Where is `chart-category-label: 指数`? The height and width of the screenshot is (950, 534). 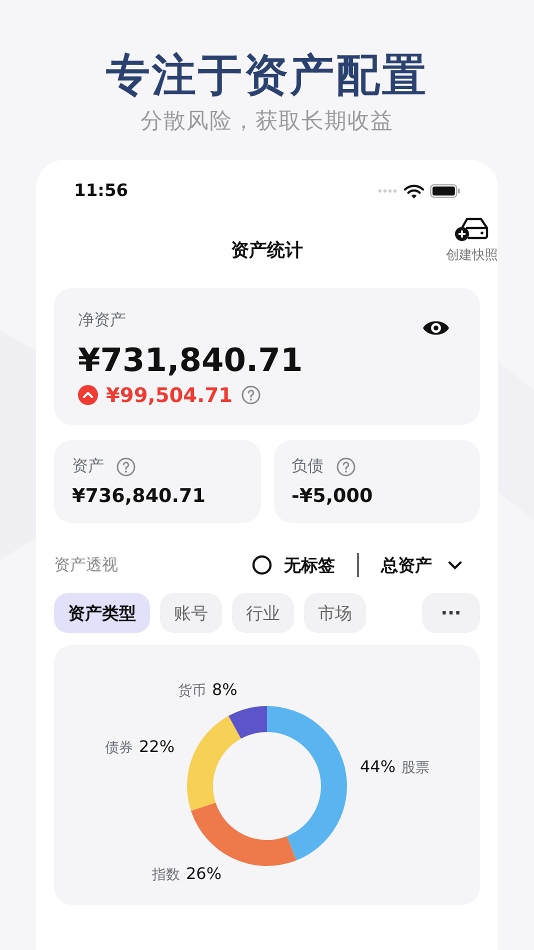 chart-category-label: 指数 is located at coordinates (166, 875).